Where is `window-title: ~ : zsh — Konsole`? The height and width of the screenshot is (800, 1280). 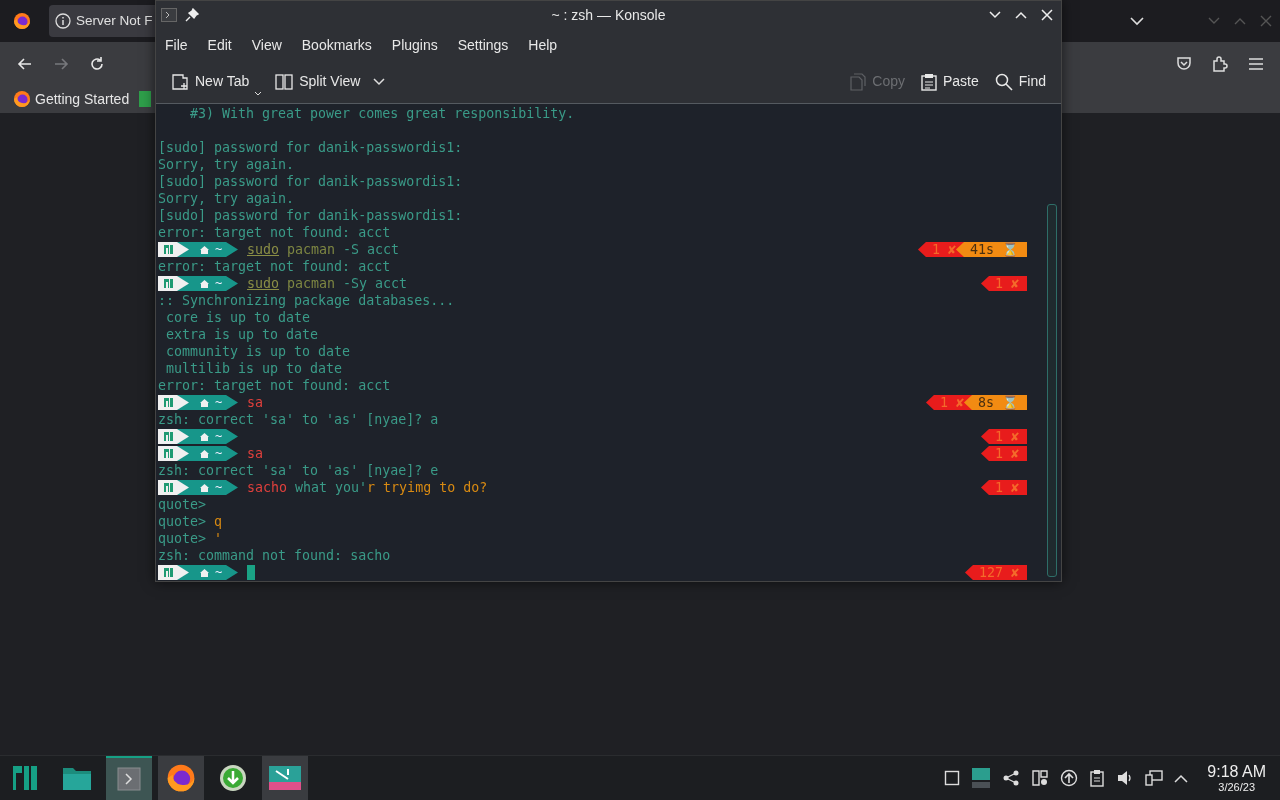 window-title: ~ : zsh — Konsole is located at coordinates (608, 15).